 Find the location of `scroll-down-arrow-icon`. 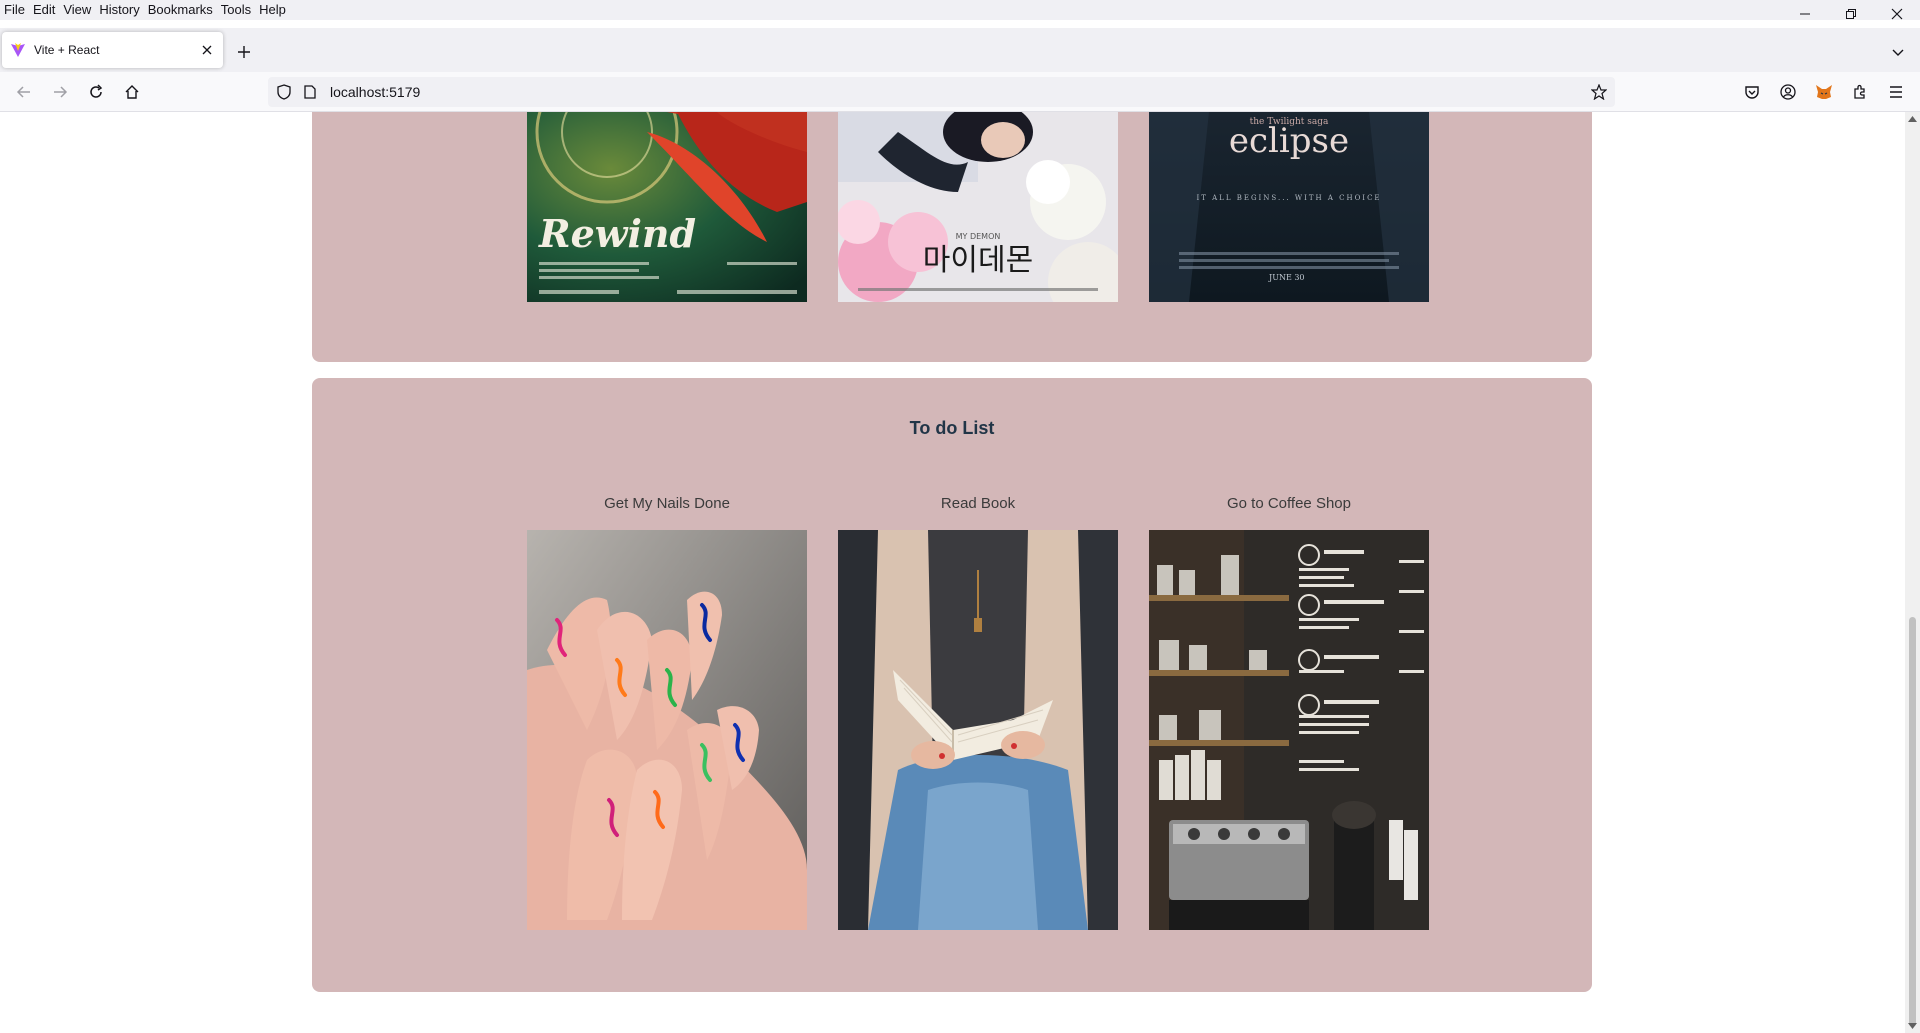

scroll-down-arrow-icon is located at coordinates (1912, 1026).